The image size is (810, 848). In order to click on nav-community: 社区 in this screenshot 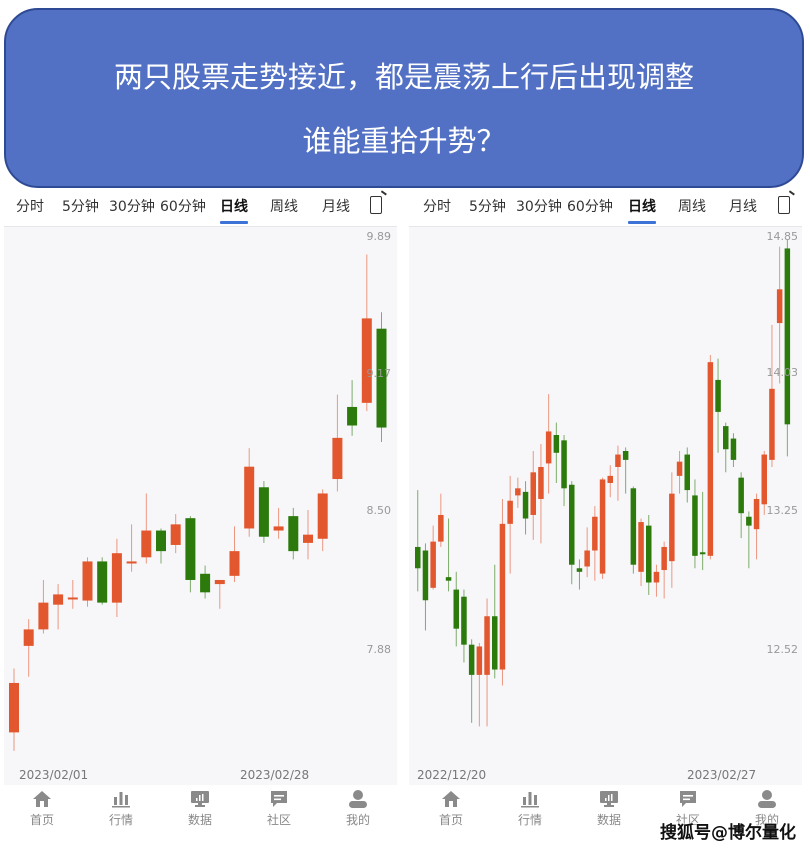, I will do `click(279, 809)`.